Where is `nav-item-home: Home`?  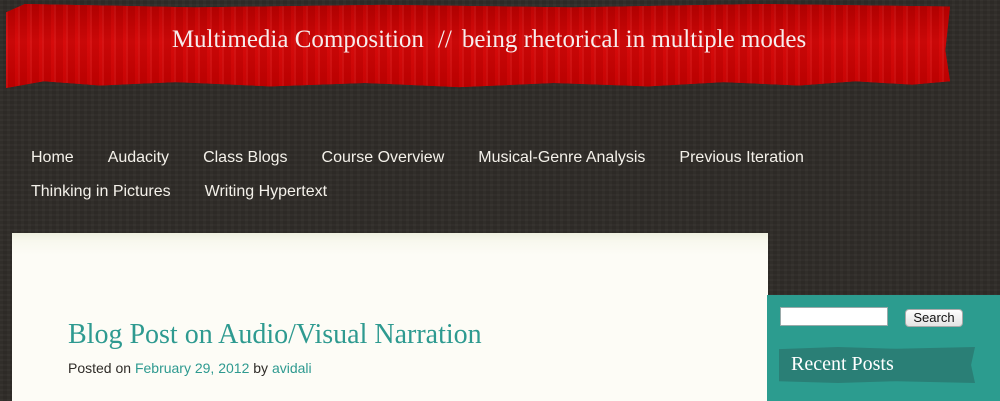 nav-item-home: Home is located at coordinates (52, 158).